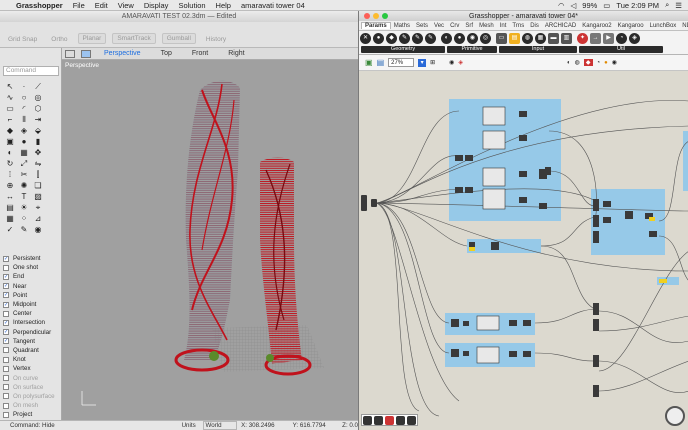 The height and width of the screenshot is (430, 688). What do you see at coordinates (534, 26) in the screenshot?
I see `gh-tab-dis: Dis` at bounding box center [534, 26].